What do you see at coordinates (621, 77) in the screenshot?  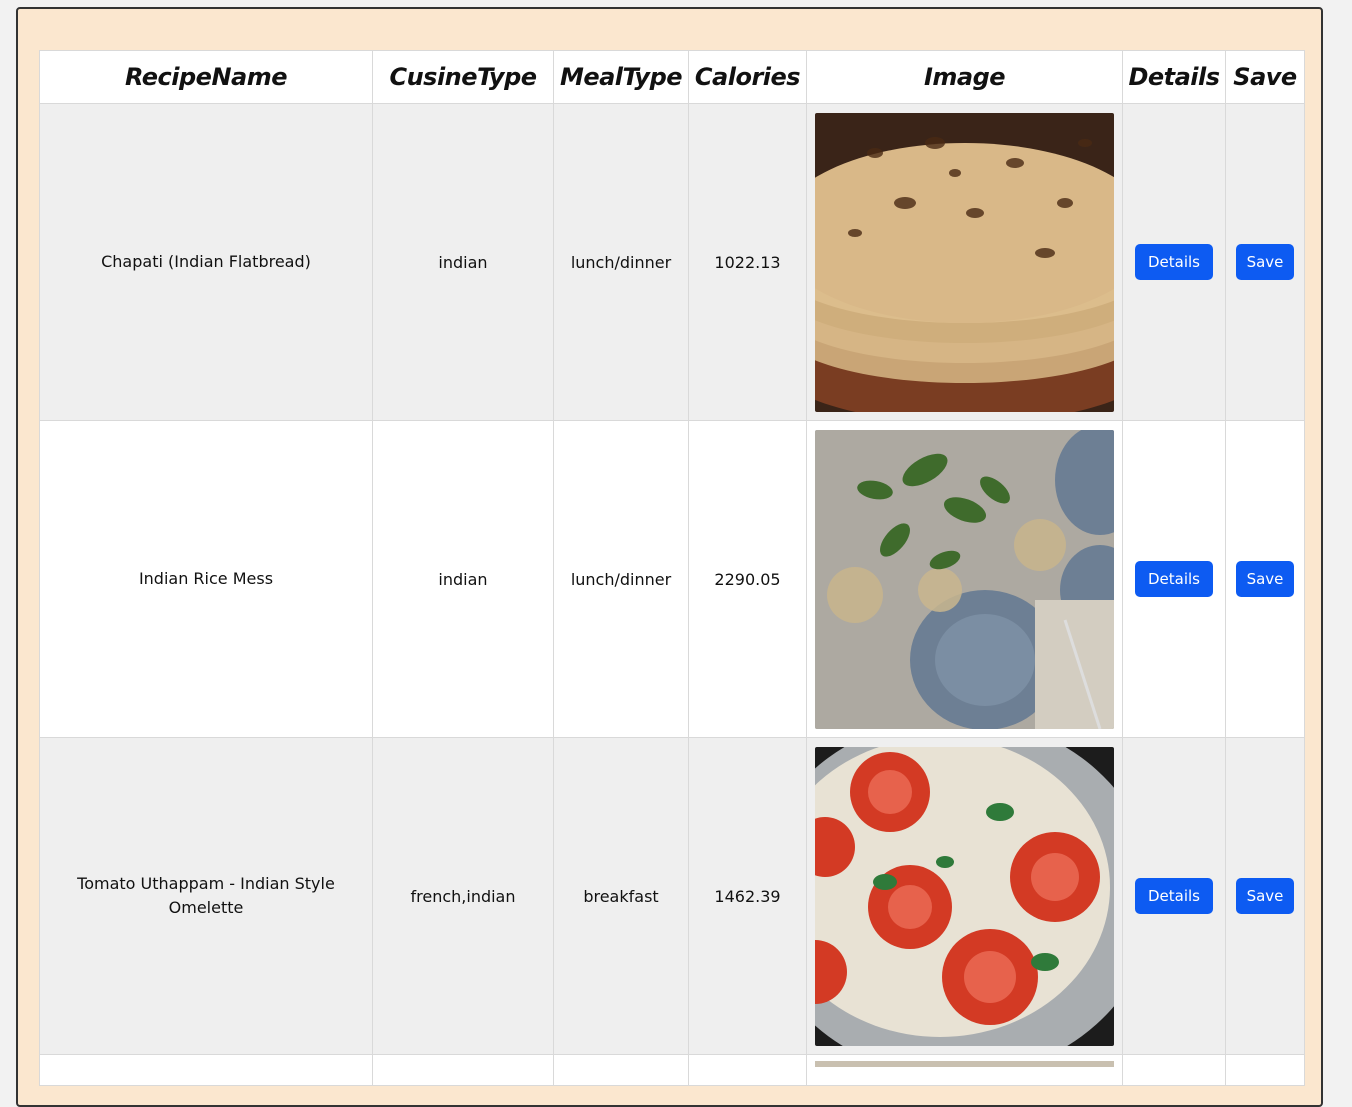 I see `header-meal-type: MealType` at bounding box center [621, 77].